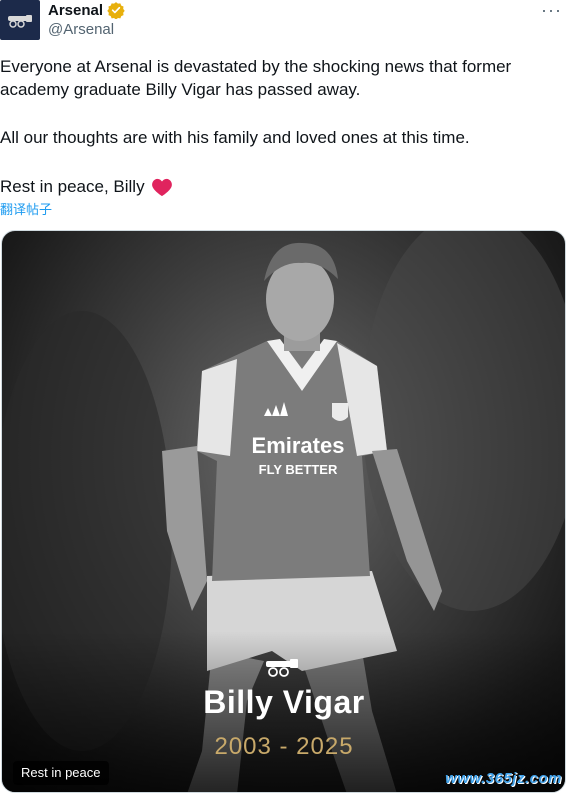  I want to click on site-watermark: www.365jz.com, so click(503, 778).